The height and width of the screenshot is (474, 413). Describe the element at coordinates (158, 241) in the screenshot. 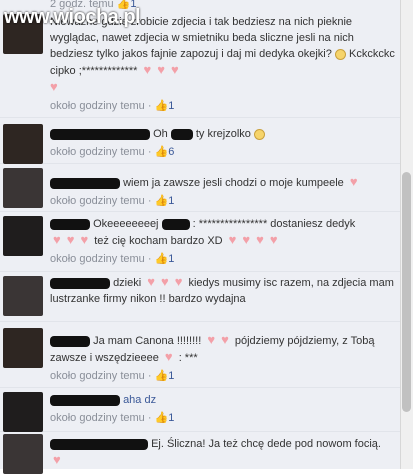

I see `comment-text: też cię kocham bardzo XD` at that location.